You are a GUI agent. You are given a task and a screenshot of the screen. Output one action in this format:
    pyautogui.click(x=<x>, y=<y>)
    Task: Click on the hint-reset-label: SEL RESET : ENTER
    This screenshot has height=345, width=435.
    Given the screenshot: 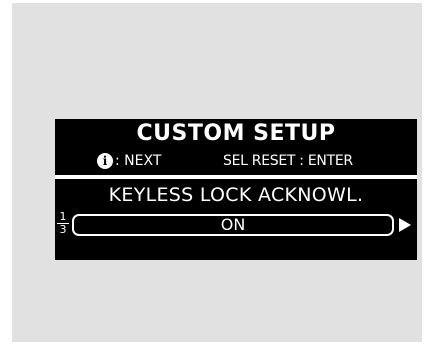 What is the action you would take?
    pyautogui.click(x=288, y=161)
    